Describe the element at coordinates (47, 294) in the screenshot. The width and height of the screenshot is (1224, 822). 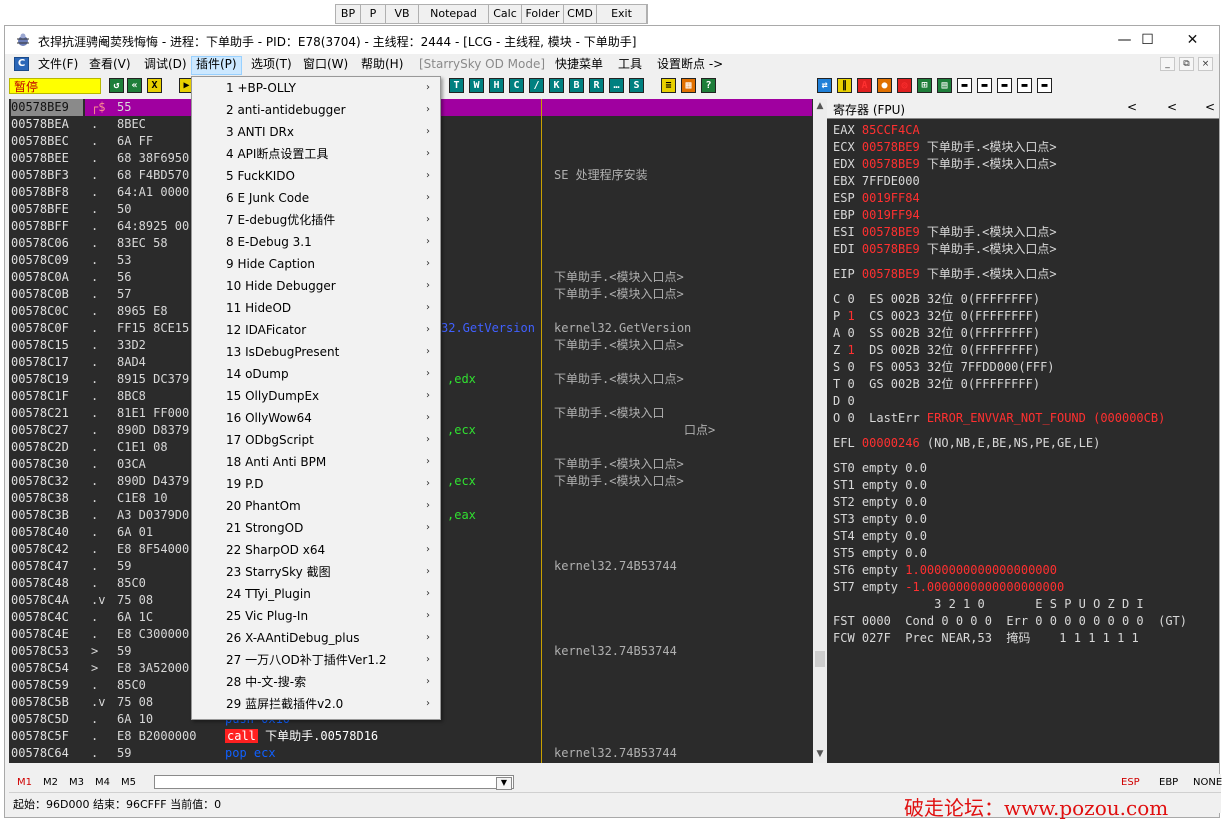
I see `address-cell: 00578C0B` at that location.